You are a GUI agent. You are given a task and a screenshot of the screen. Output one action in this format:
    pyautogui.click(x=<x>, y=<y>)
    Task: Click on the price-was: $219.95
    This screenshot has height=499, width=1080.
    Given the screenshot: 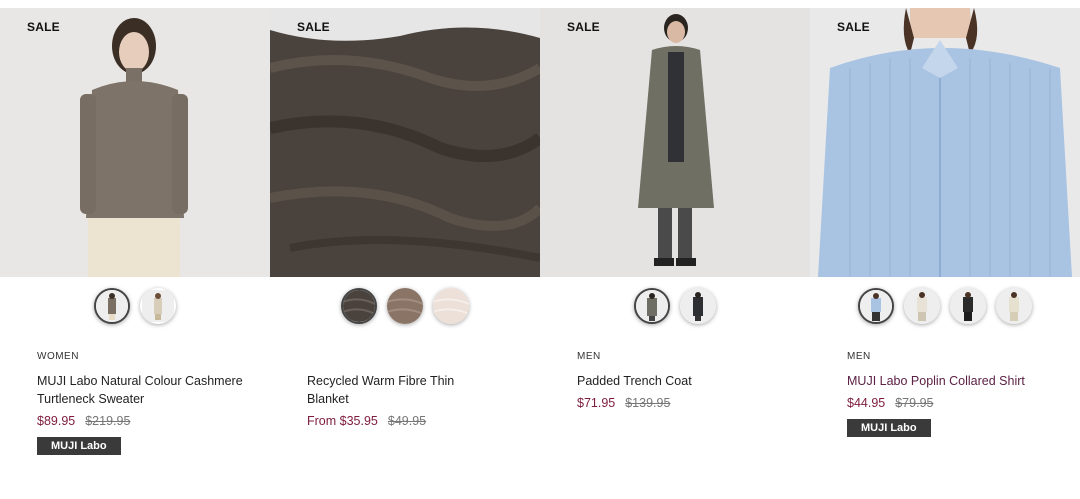 What is the action you would take?
    pyautogui.click(x=108, y=421)
    